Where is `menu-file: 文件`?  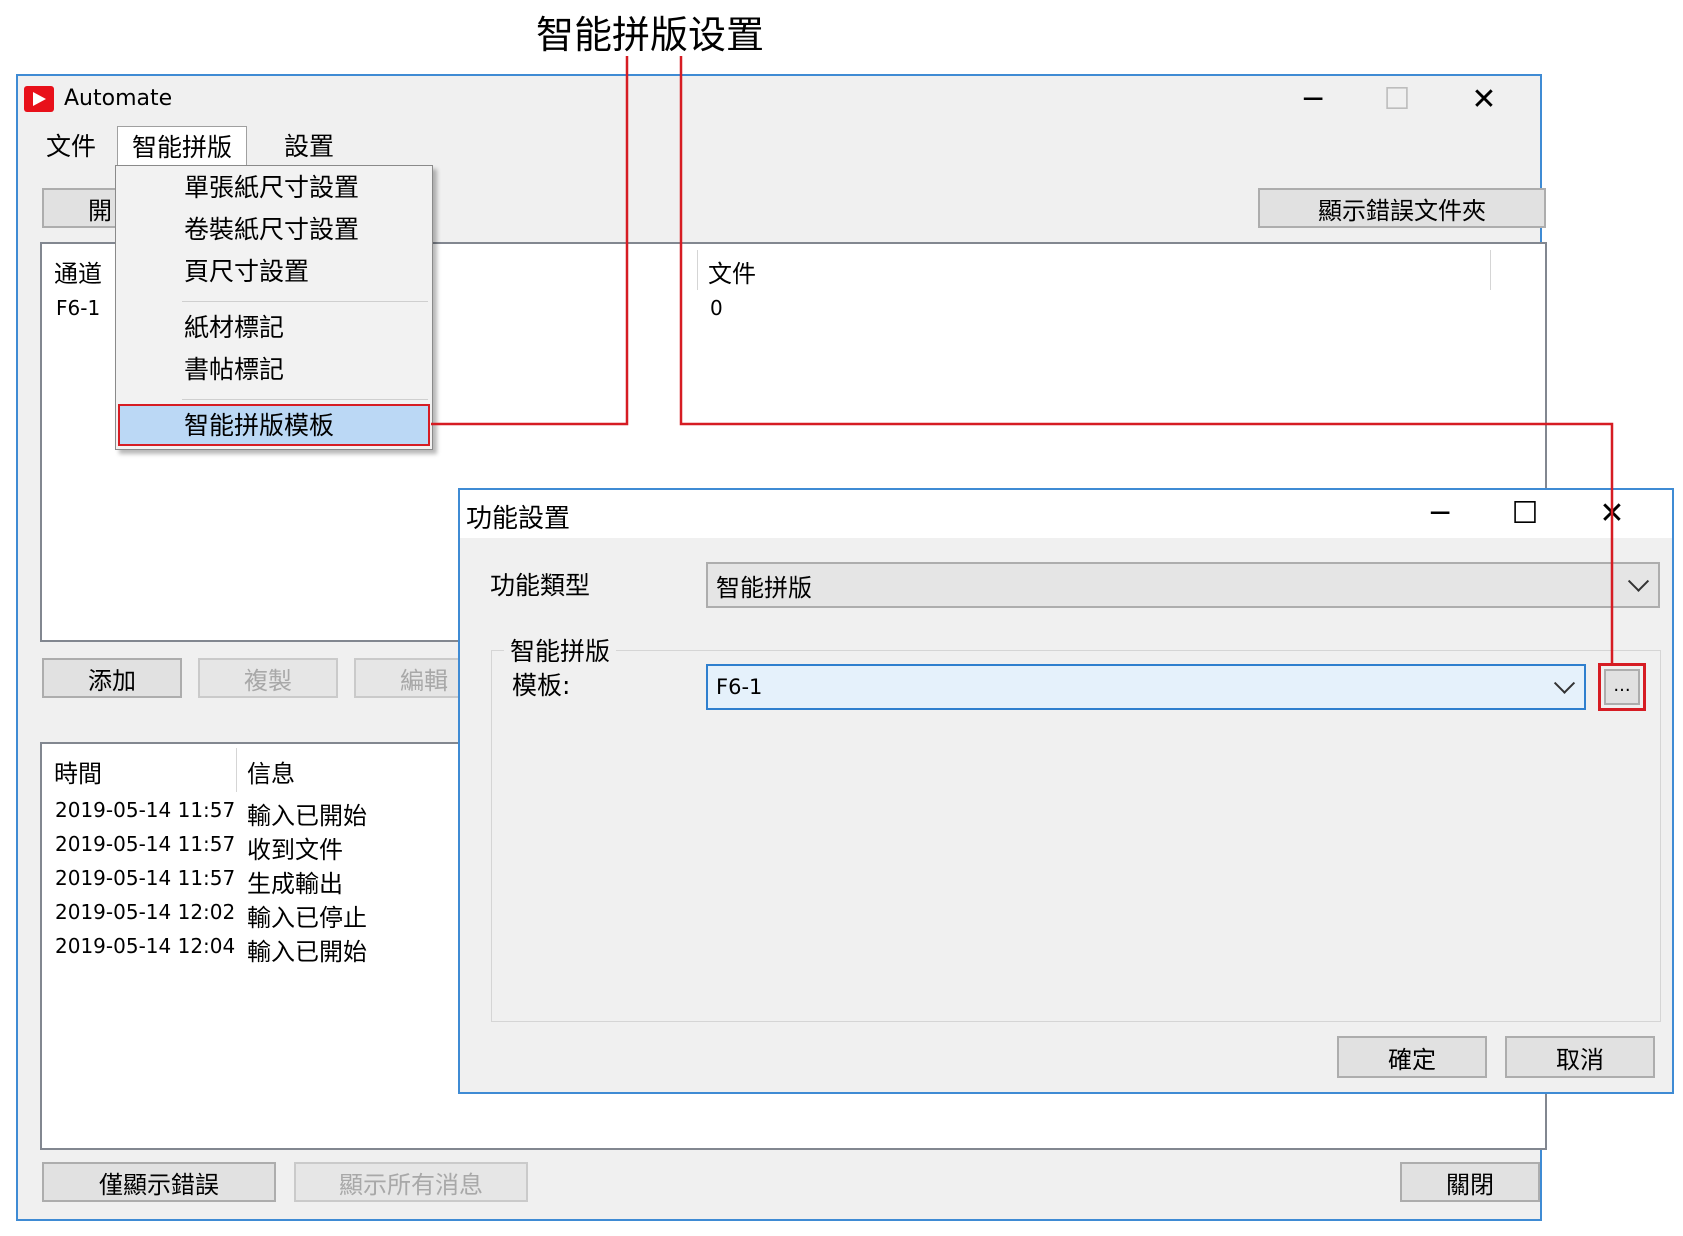 menu-file: 文件 is located at coordinates (71, 147).